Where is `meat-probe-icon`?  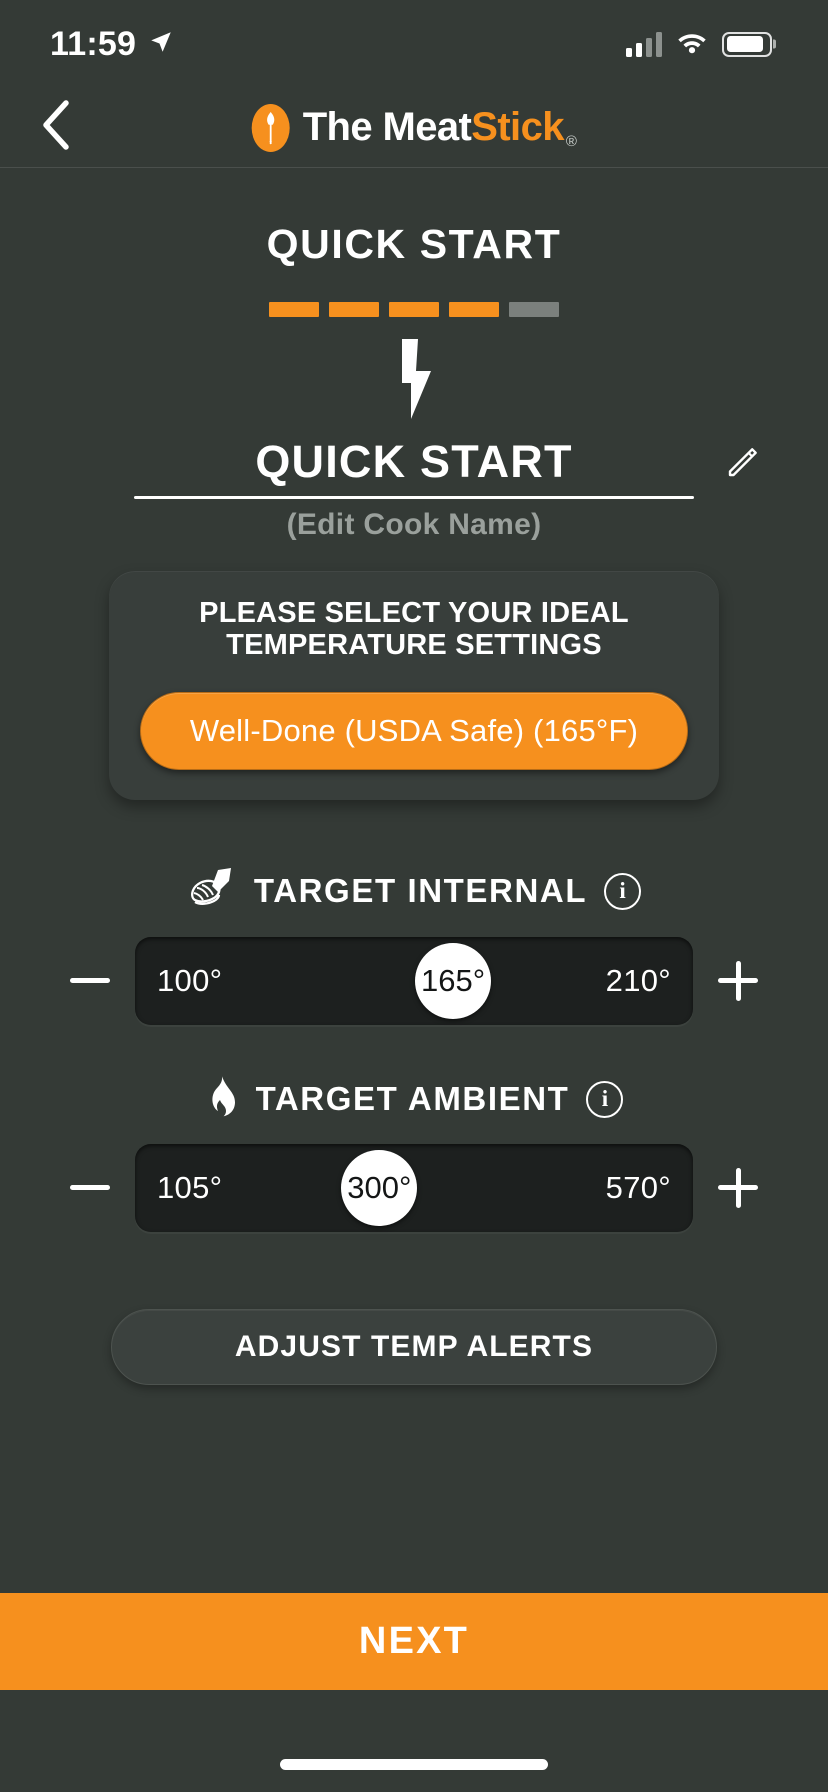
meat-probe-icon is located at coordinates (212, 891).